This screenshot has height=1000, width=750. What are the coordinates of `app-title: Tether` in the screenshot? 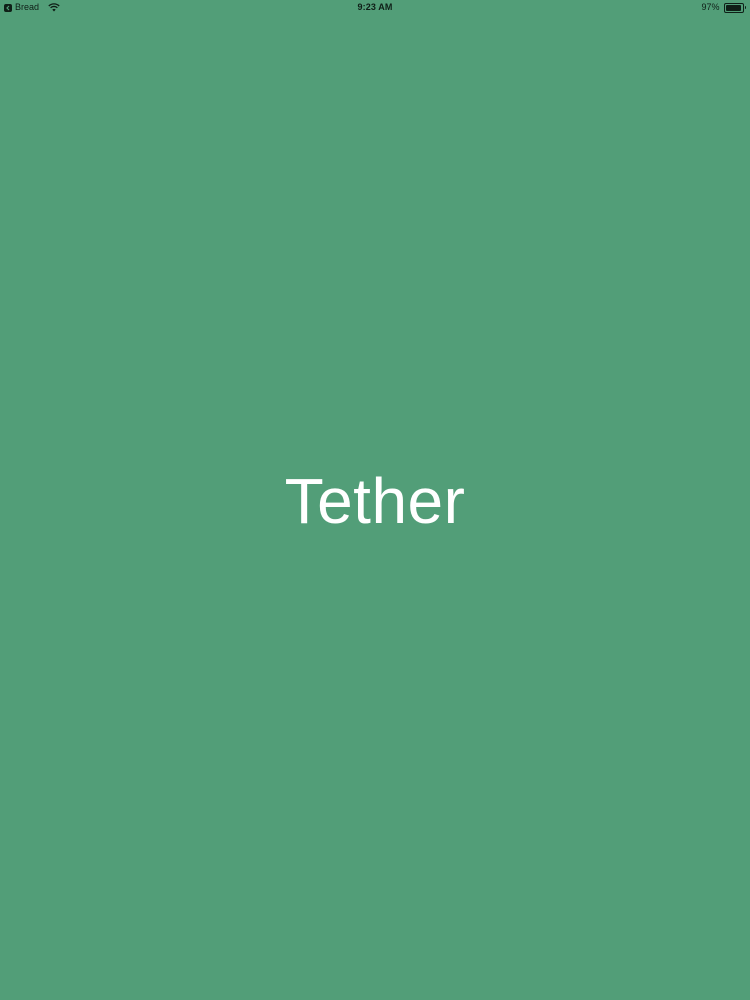 It's located at (375, 501).